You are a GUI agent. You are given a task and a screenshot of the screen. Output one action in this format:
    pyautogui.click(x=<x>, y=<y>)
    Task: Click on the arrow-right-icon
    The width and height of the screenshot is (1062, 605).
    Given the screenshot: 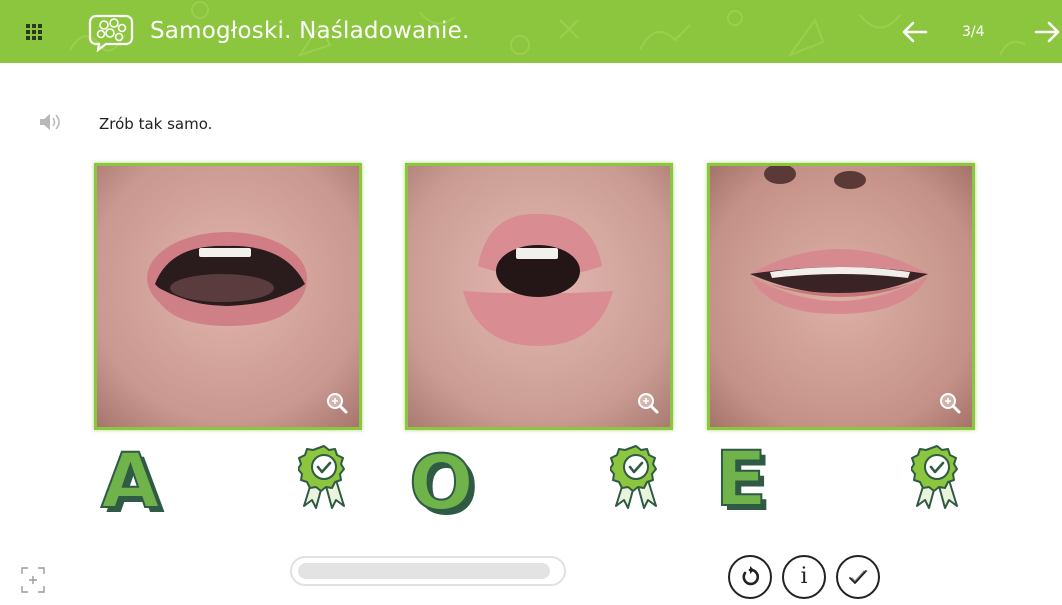 What is the action you would take?
    pyautogui.click(x=1047, y=32)
    